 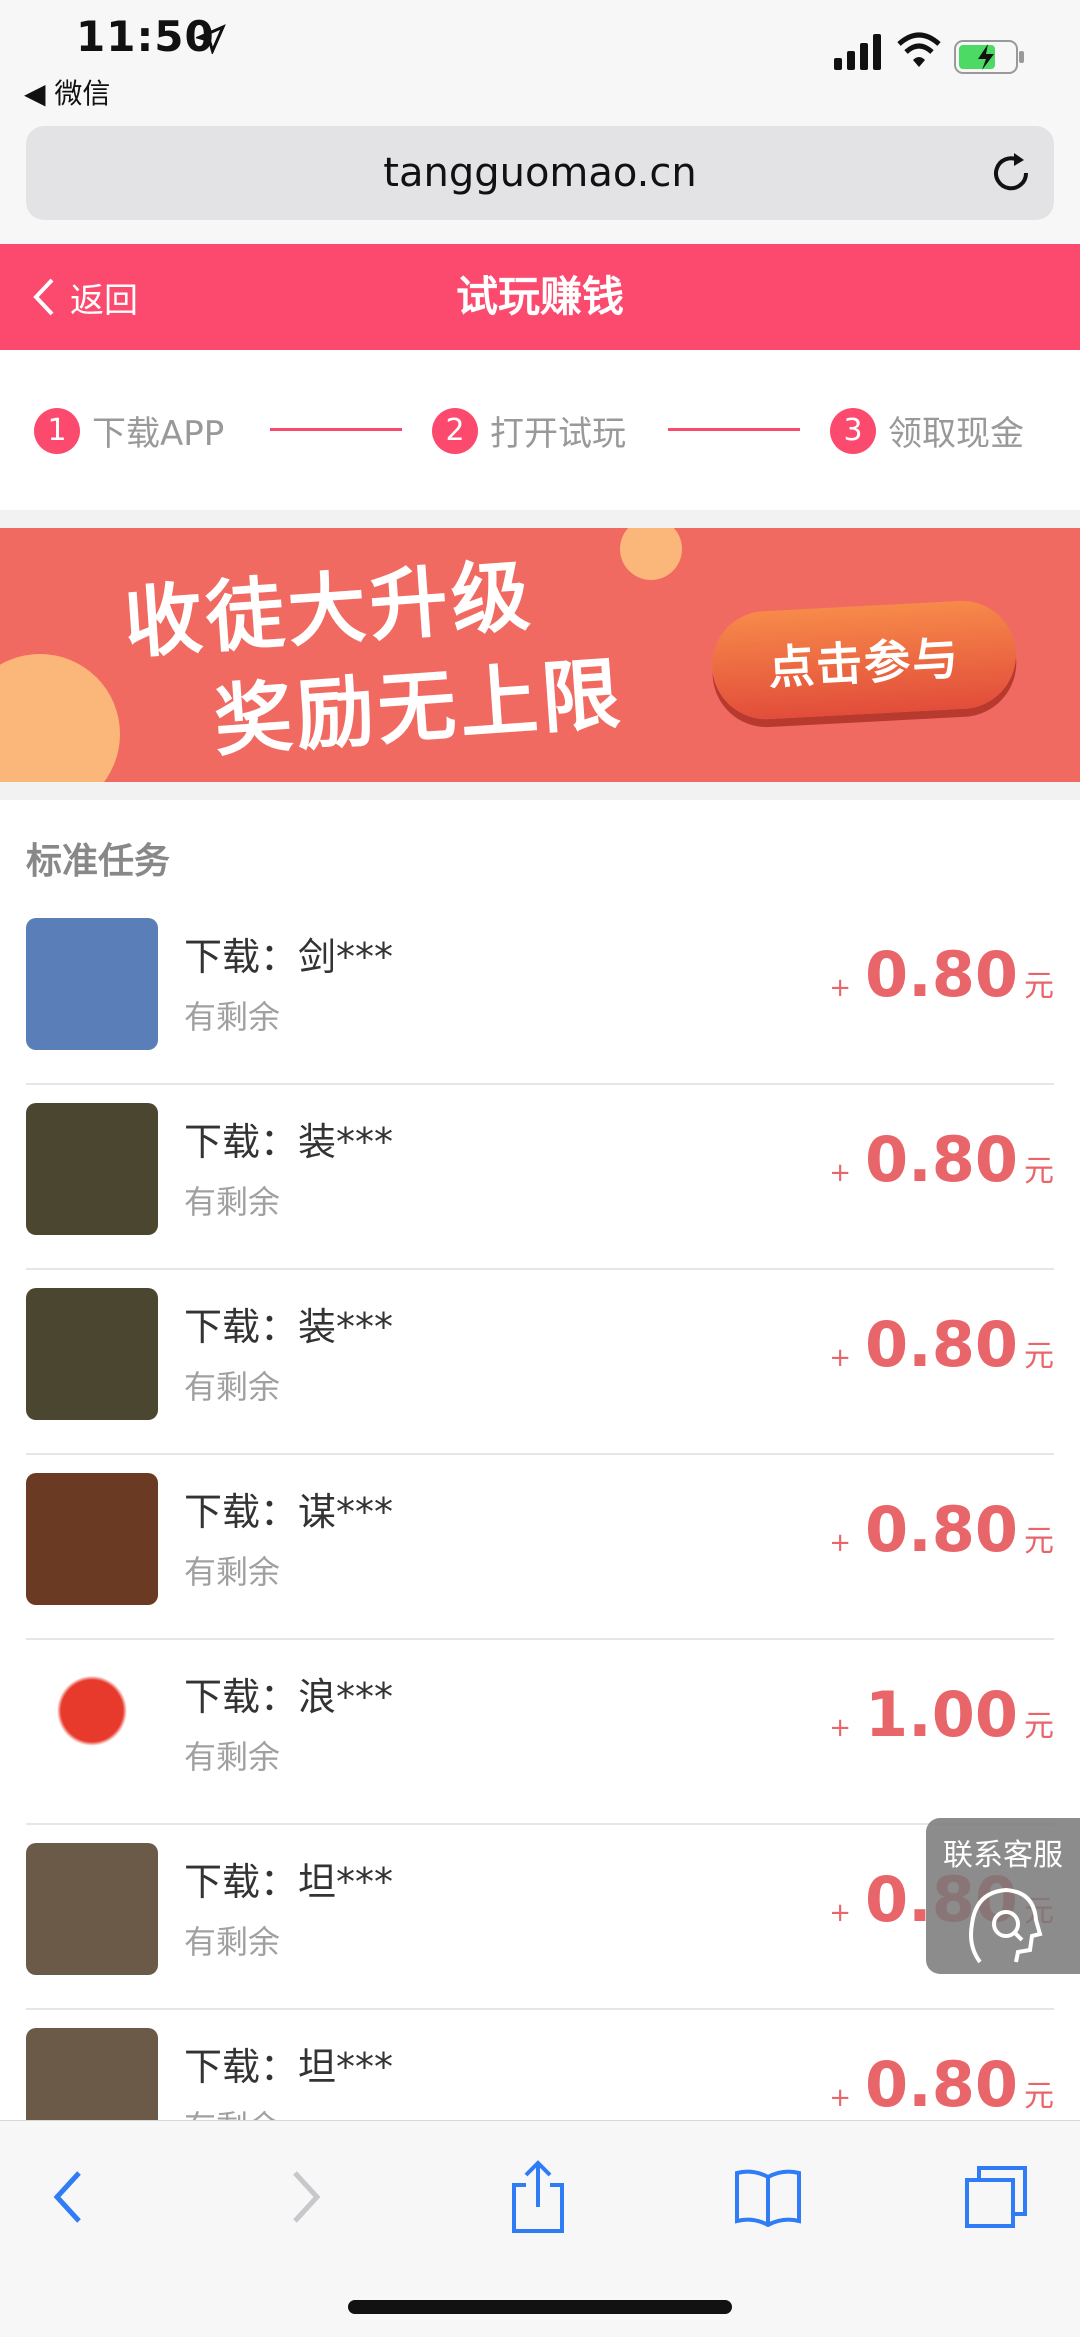 What do you see at coordinates (540, 655) in the screenshot?
I see `promo-banner: 收徒大升级 奖励无上限 点击参与` at bounding box center [540, 655].